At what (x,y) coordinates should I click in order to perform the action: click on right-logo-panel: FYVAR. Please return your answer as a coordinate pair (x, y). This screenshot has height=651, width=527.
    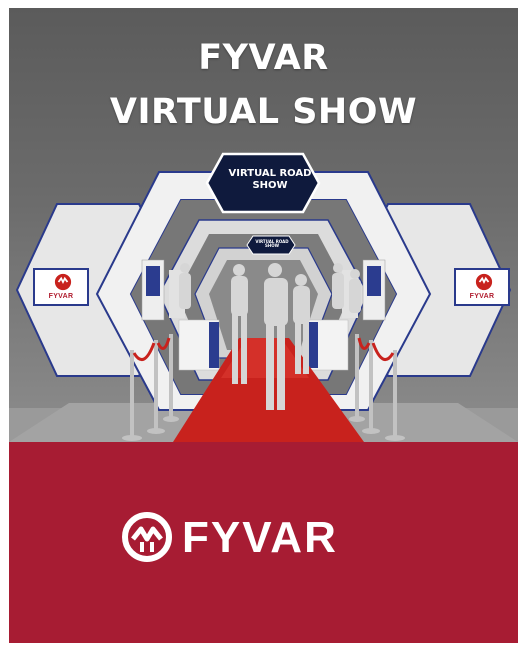
    Looking at the image, I should click on (482, 287).